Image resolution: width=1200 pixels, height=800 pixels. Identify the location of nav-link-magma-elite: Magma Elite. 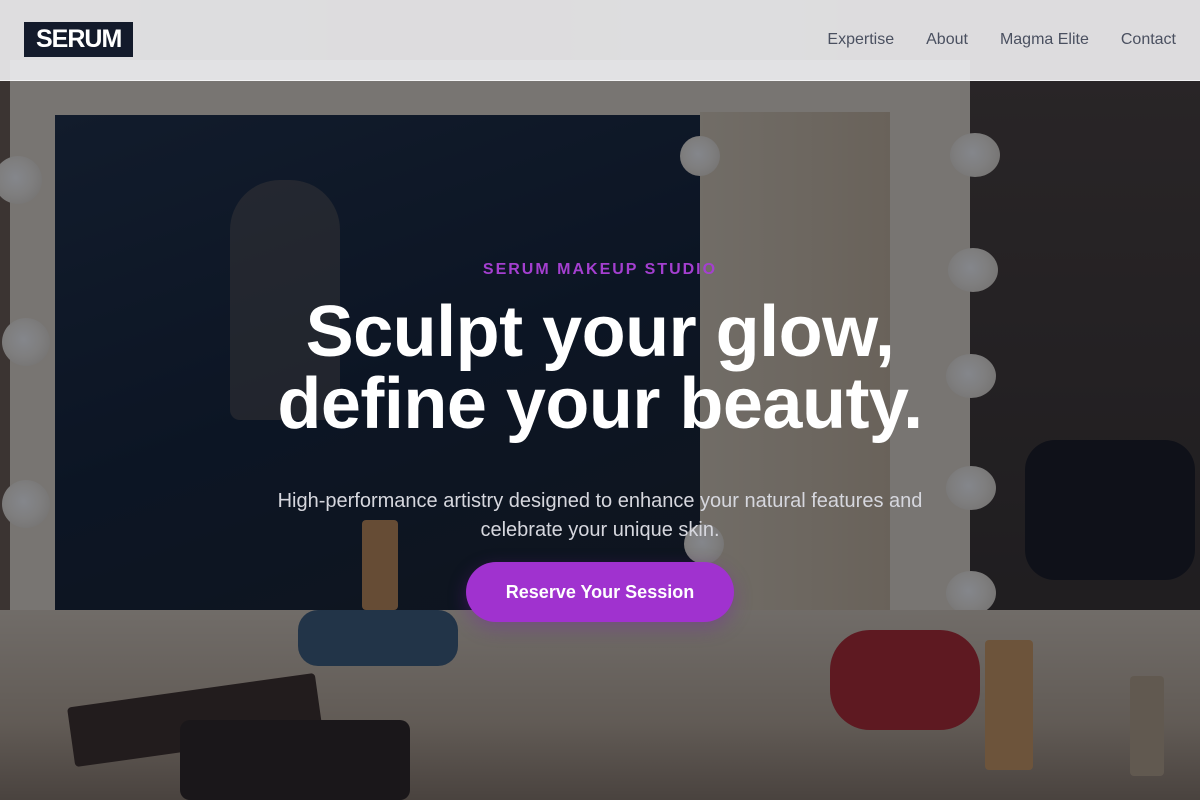
(1044, 40).